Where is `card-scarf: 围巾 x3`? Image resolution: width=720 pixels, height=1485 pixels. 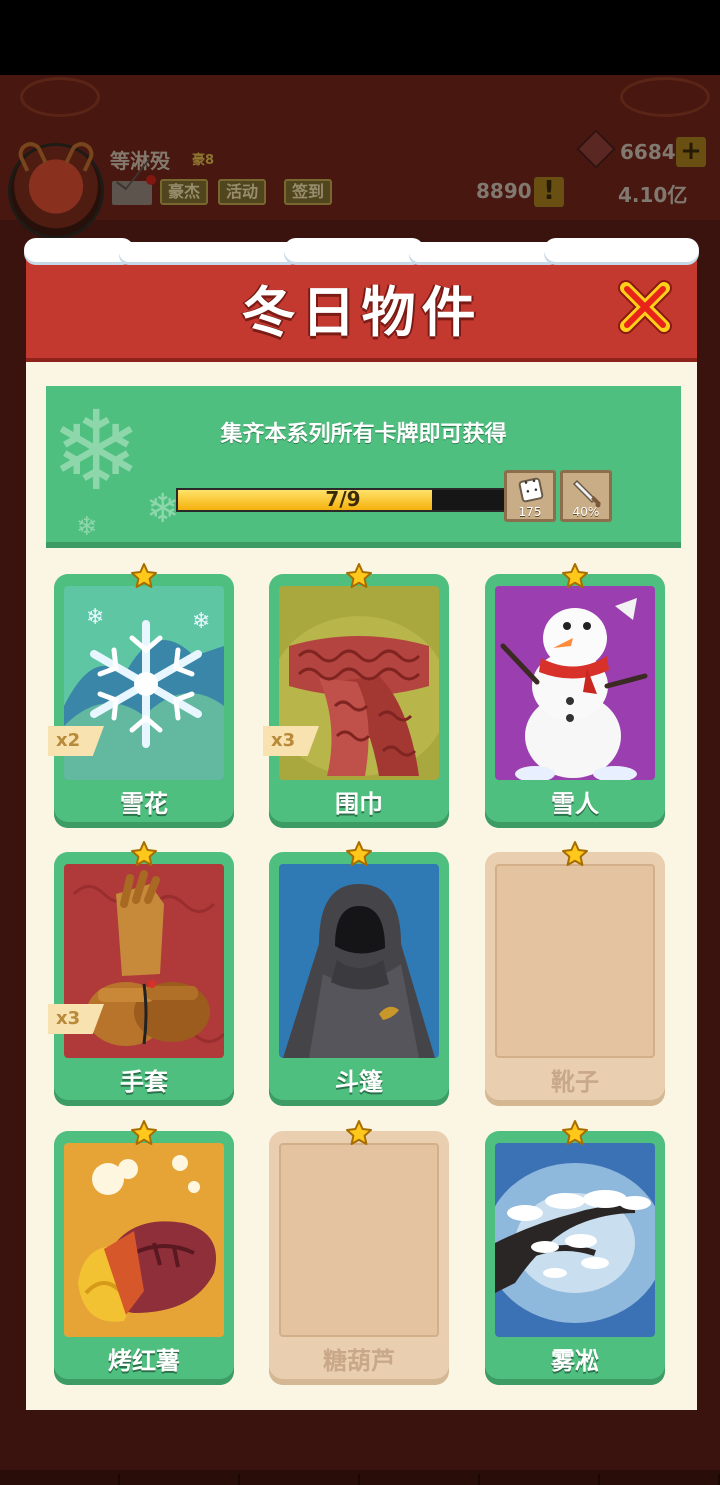 card-scarf: 围巾 x3 is located at coordinates (356, 695).